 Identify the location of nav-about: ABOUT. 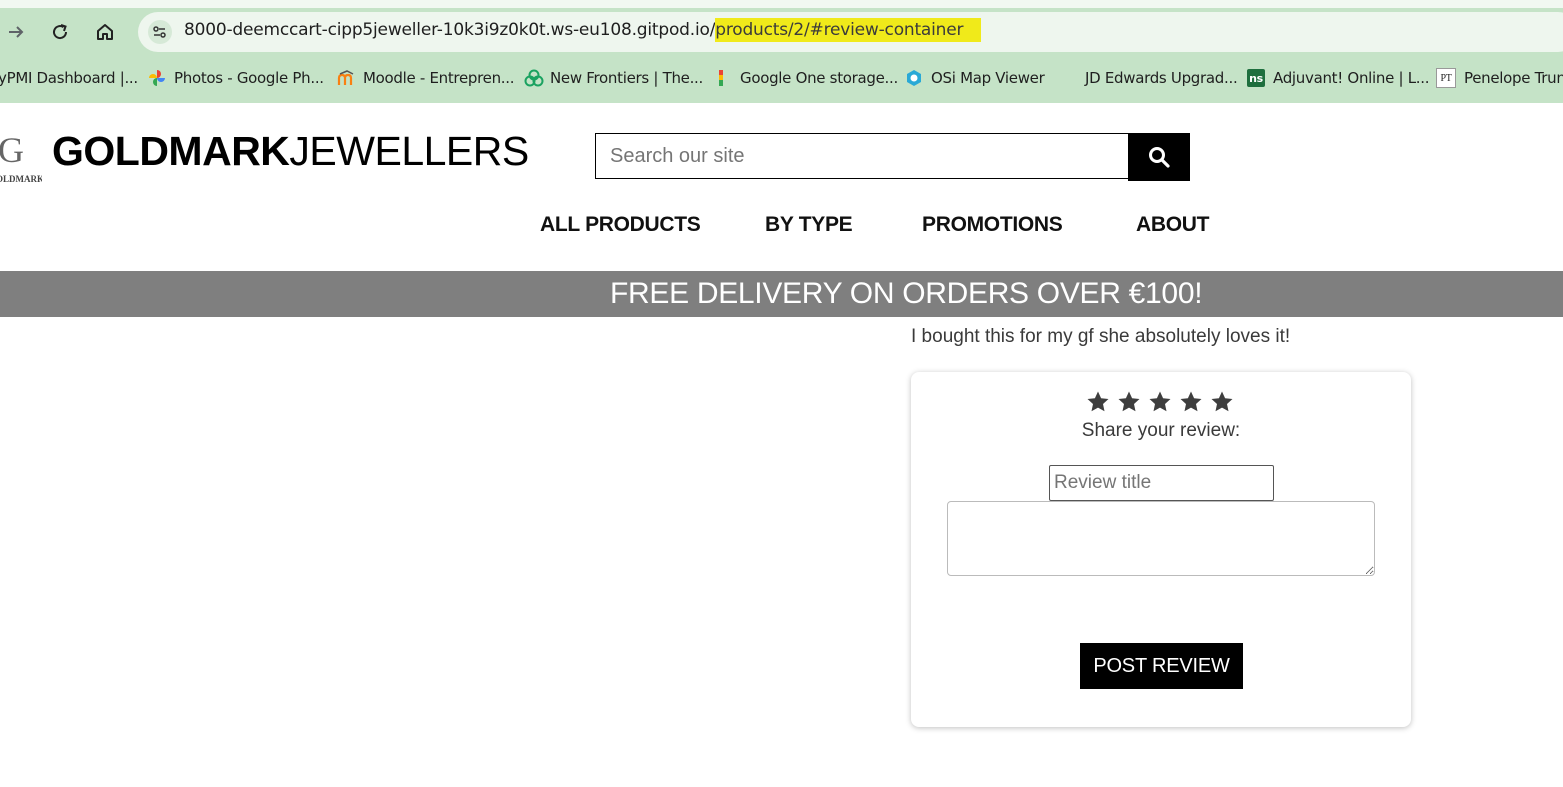
(1172, 225).